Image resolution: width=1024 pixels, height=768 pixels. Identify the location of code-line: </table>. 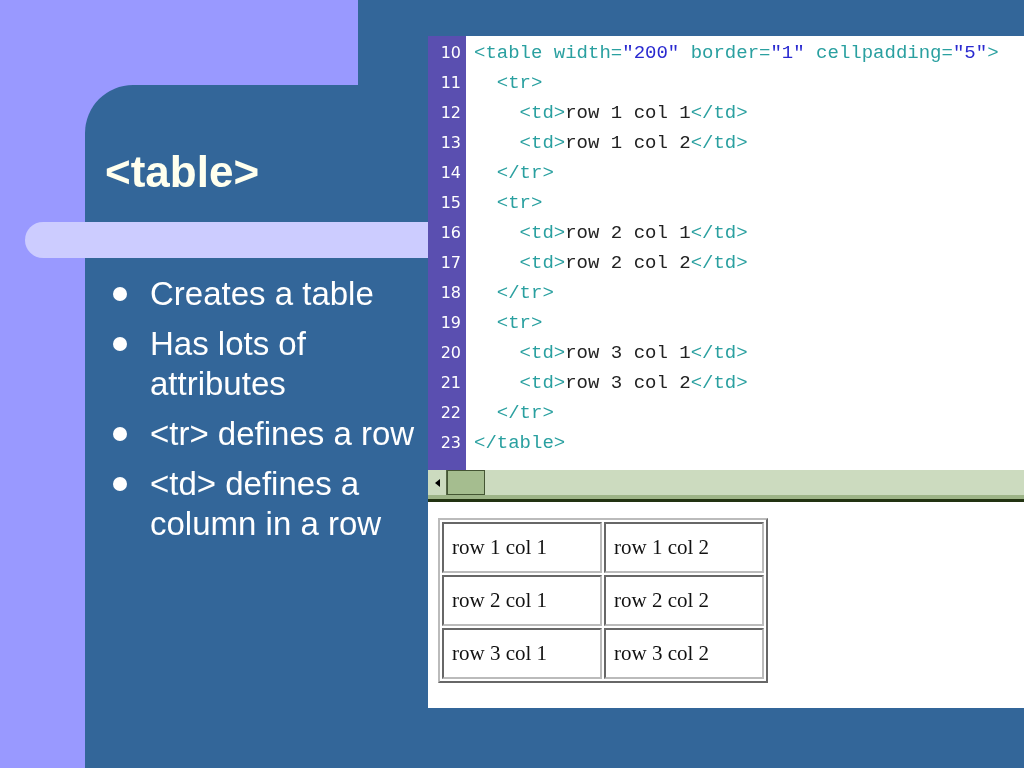
(520, 443).